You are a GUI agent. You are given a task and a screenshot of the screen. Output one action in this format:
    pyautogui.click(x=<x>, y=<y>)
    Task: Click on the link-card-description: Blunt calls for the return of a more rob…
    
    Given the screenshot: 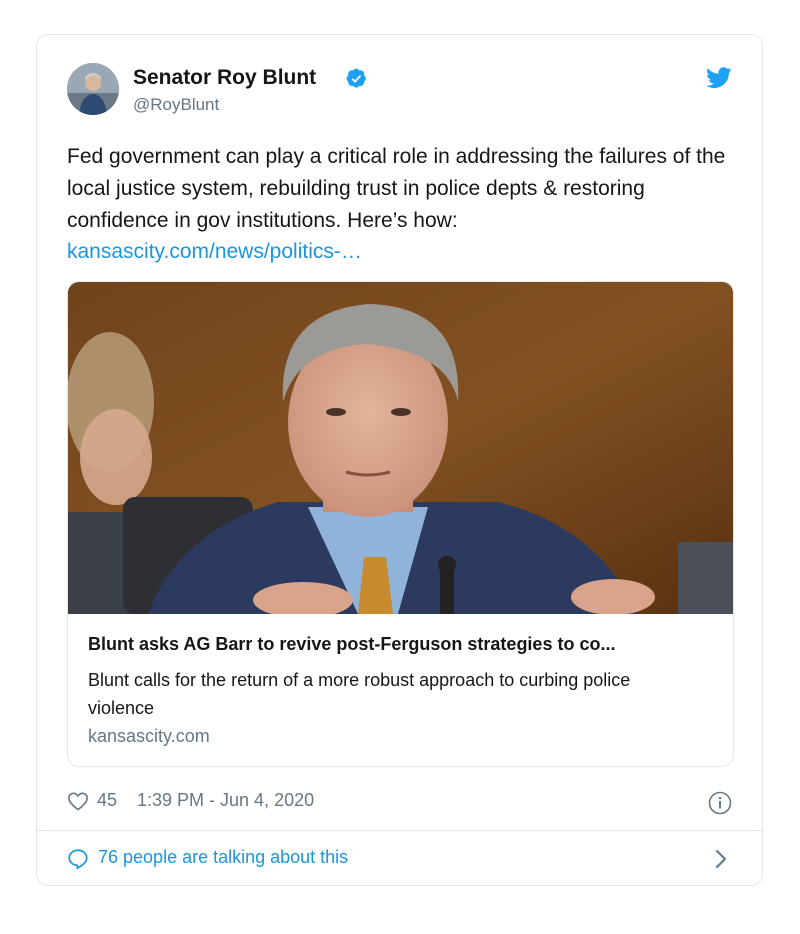 What is the action you would take?
    pyautogui.click(x=359, y=694)
    